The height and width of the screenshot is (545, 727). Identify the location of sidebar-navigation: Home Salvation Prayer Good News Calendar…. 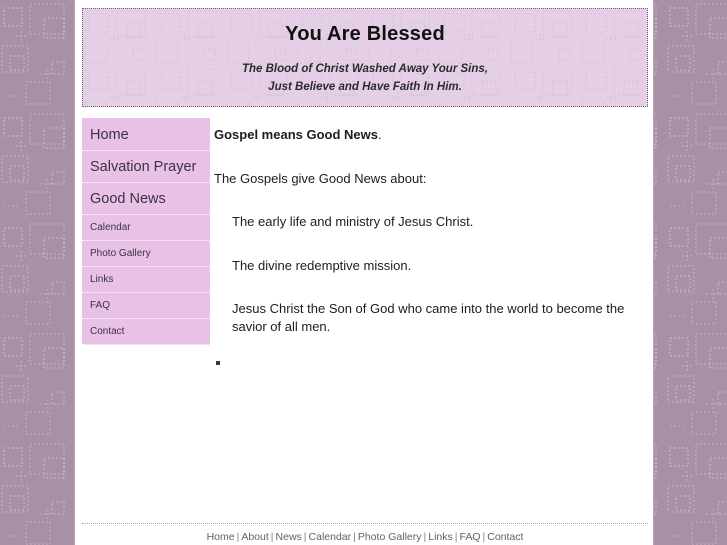
(146, 231).